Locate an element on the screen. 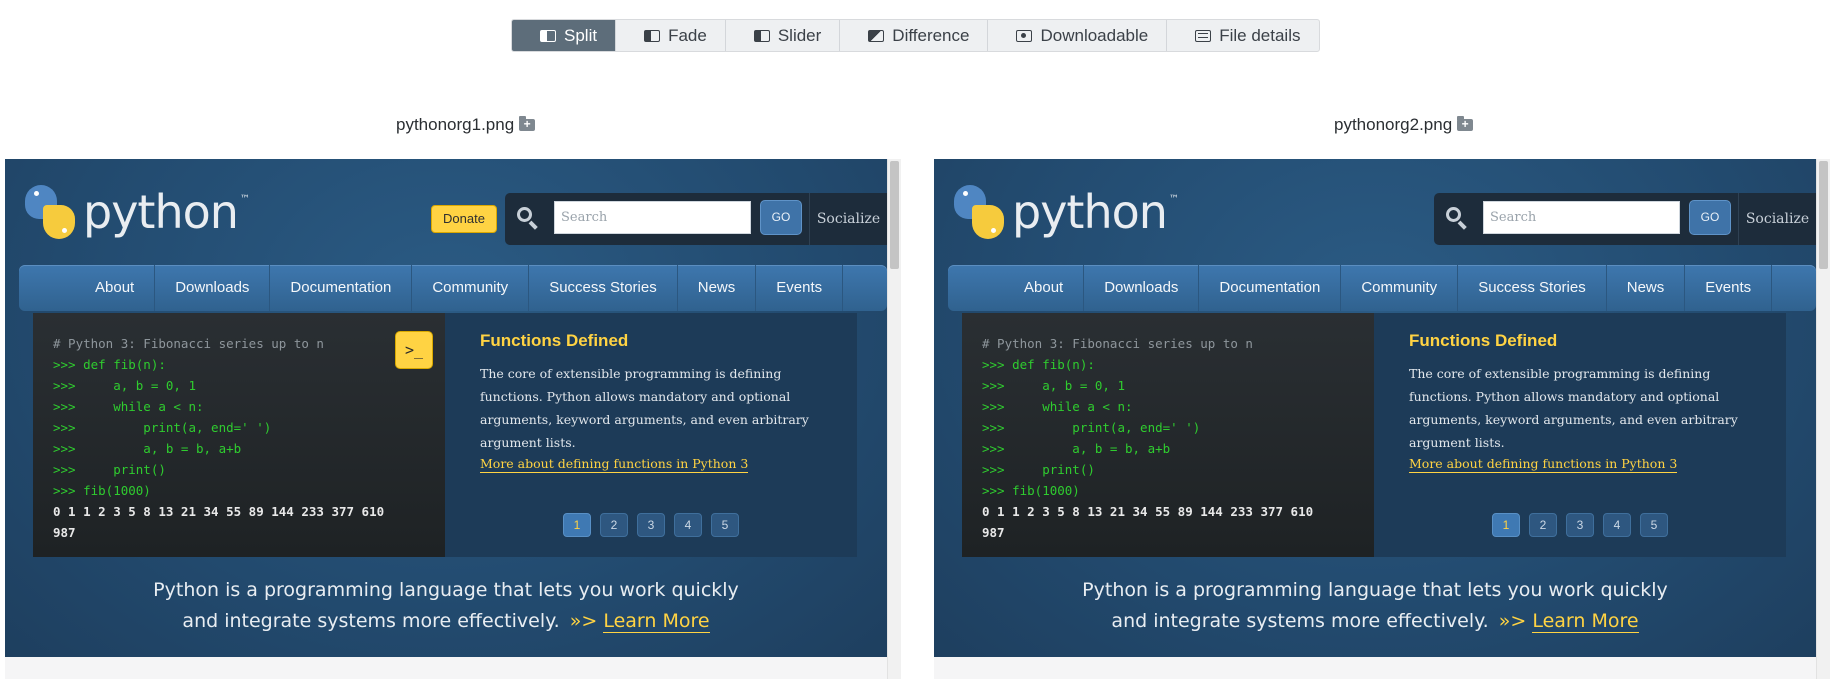 Image resolution: width=1845 pixels, height=679 pixels. slider-icon is located at coordinates (761, 35).